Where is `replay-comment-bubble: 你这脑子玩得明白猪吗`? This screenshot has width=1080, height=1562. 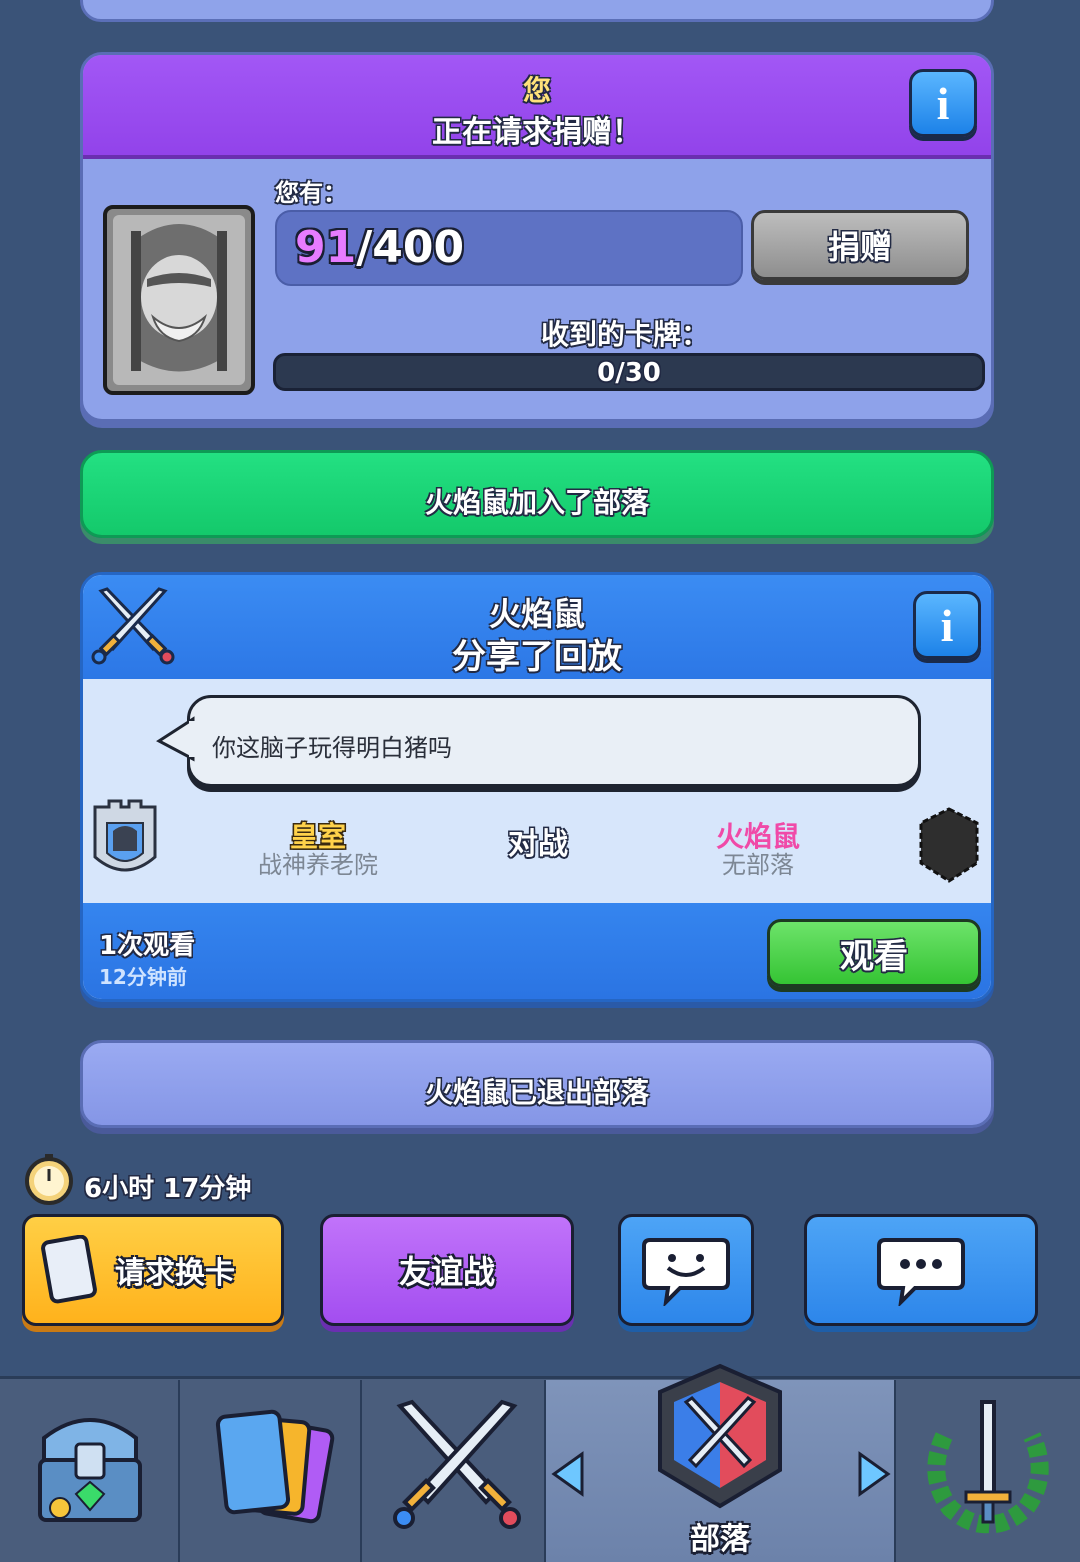
replay-comment-bubble: 你这脑子玩得明白猪吗 is located at coordinates (554, 741).